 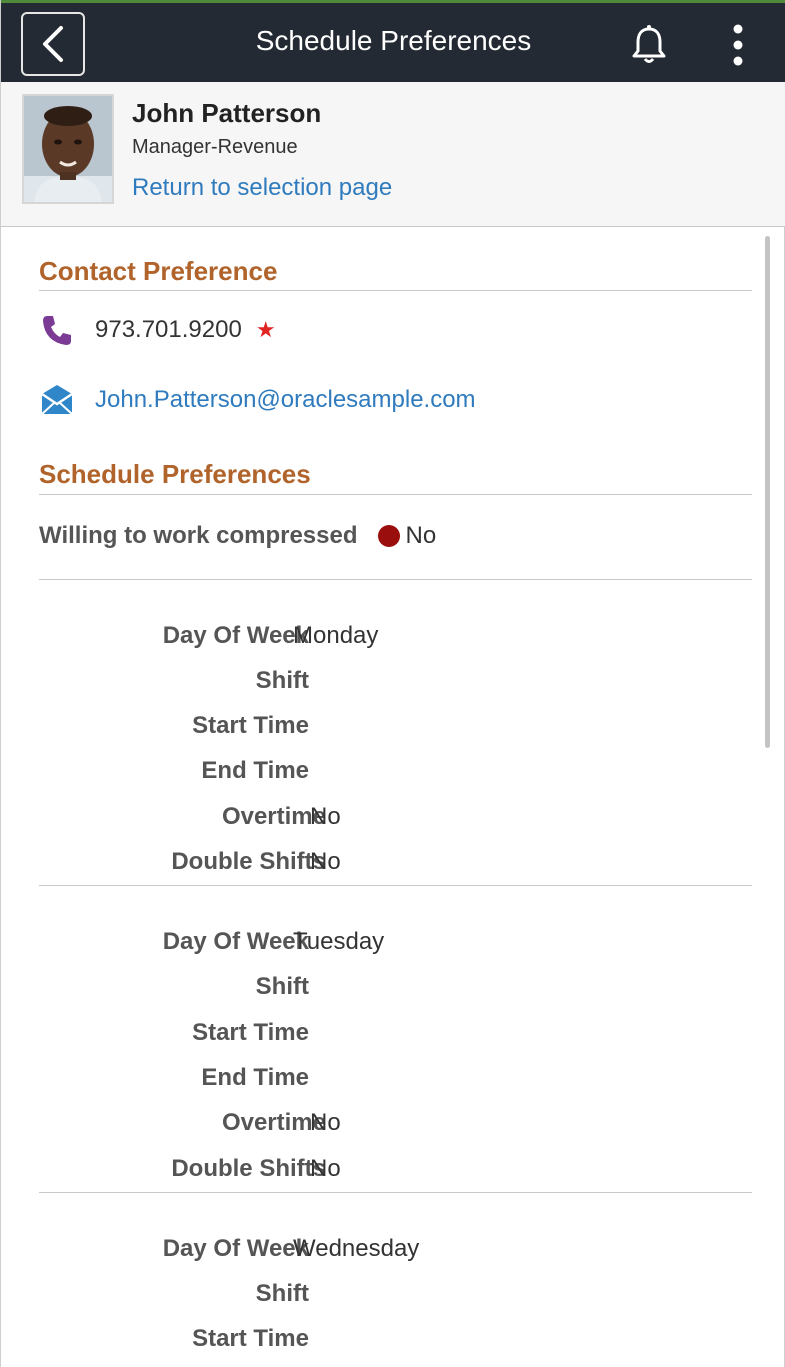 I want to click on compressed-value: No, so click(x=421, y=535).